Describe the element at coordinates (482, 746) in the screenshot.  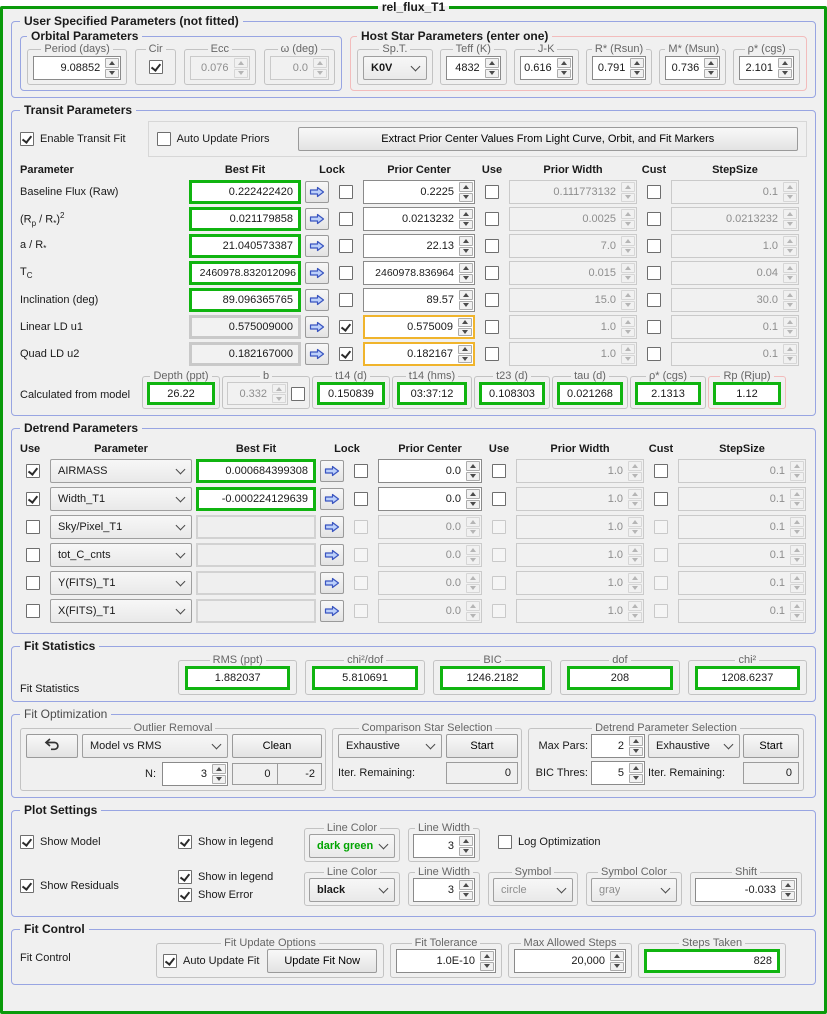
I see `comparison-start-button: Start` at that location.